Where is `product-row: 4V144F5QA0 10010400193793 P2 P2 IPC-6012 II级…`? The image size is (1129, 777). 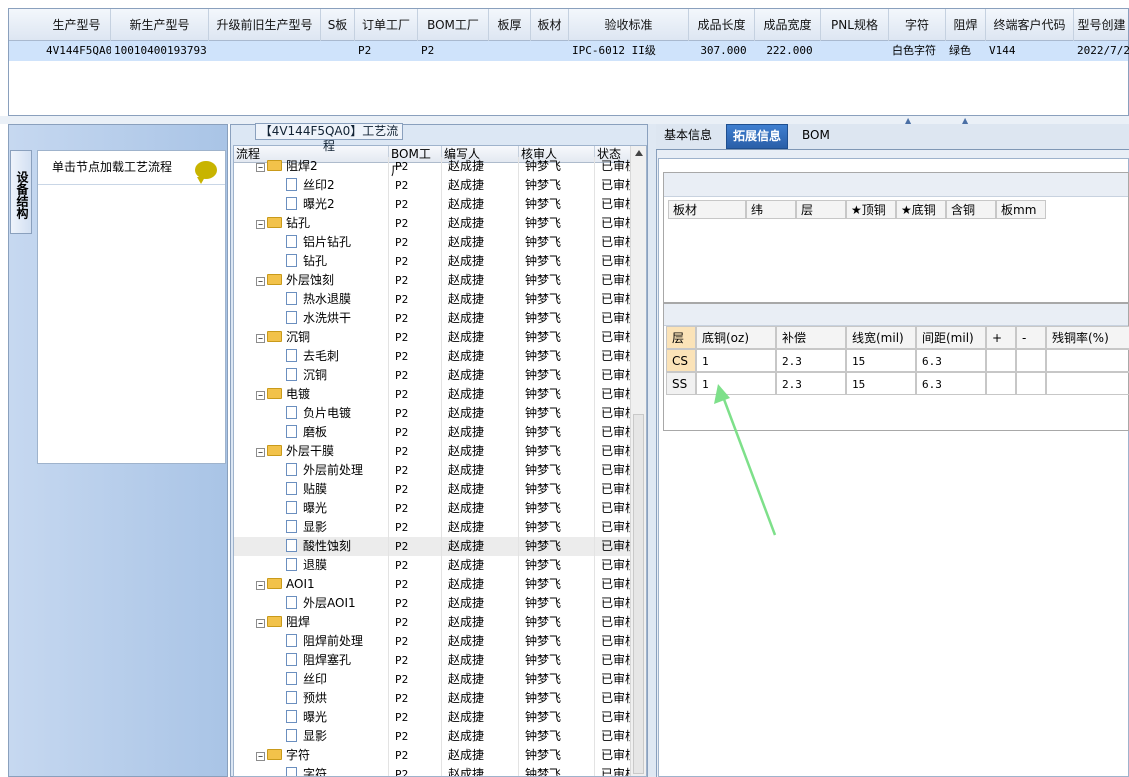
product-row: 4V144F5QA0 10010400193793 P2 P2 IPC-6012 II级… is located at coordinates (569, 51).